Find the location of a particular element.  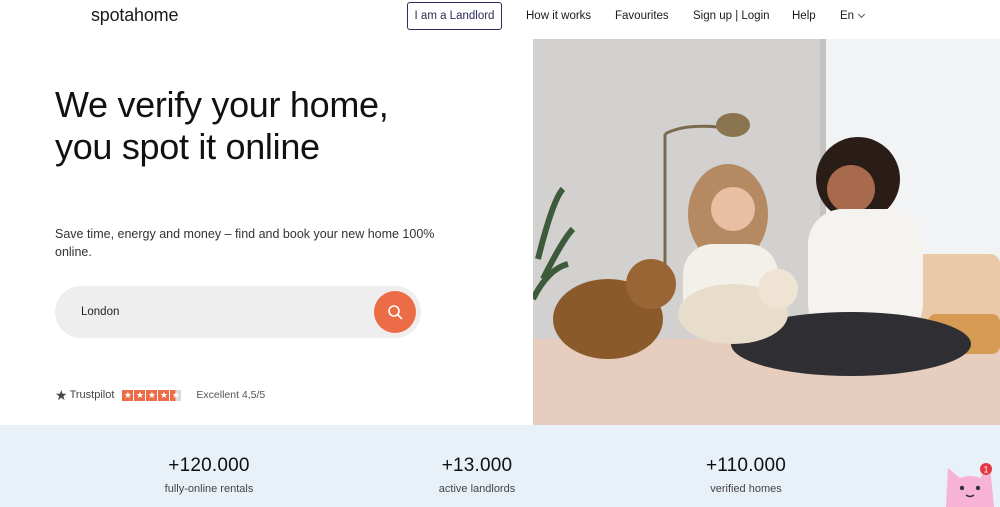

stat-value: +13.000 is located at coordinates (477, 465).